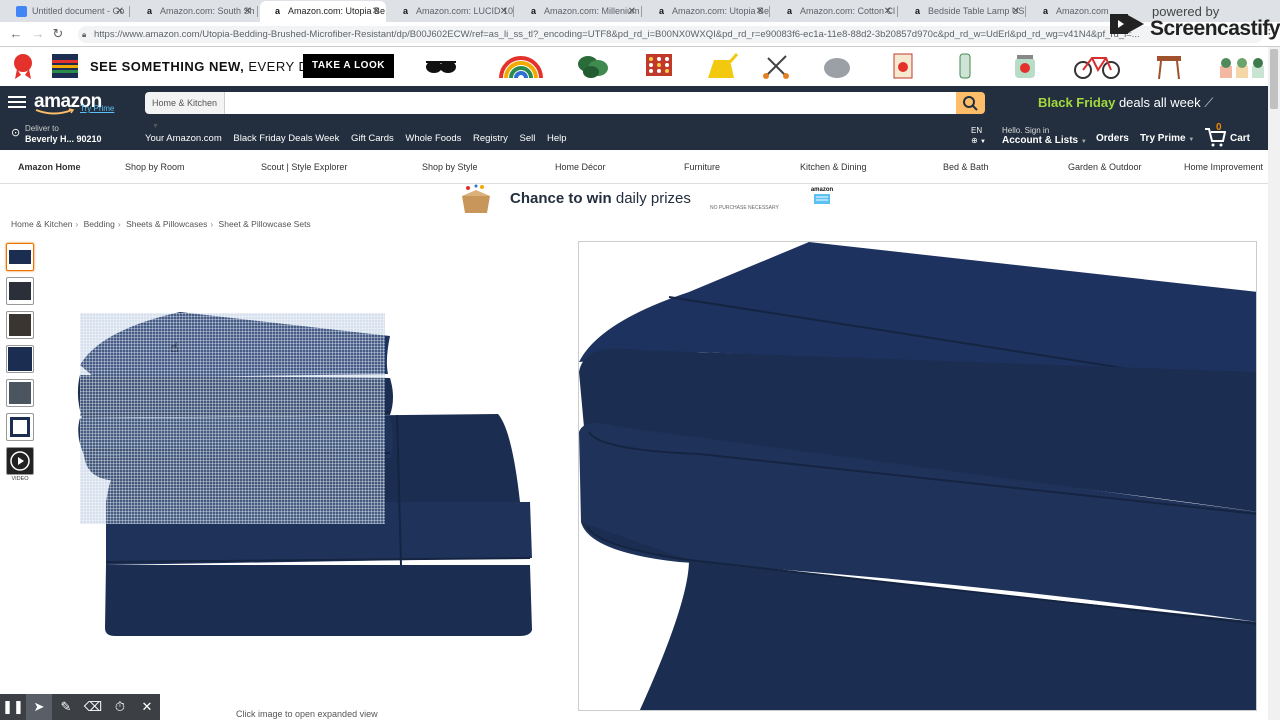 The height and width of the screenshot is (720, 1280). Describe the element at coordinates (490, 138) in the screenshot. I see `nav-link-registry: Registry` at that location.